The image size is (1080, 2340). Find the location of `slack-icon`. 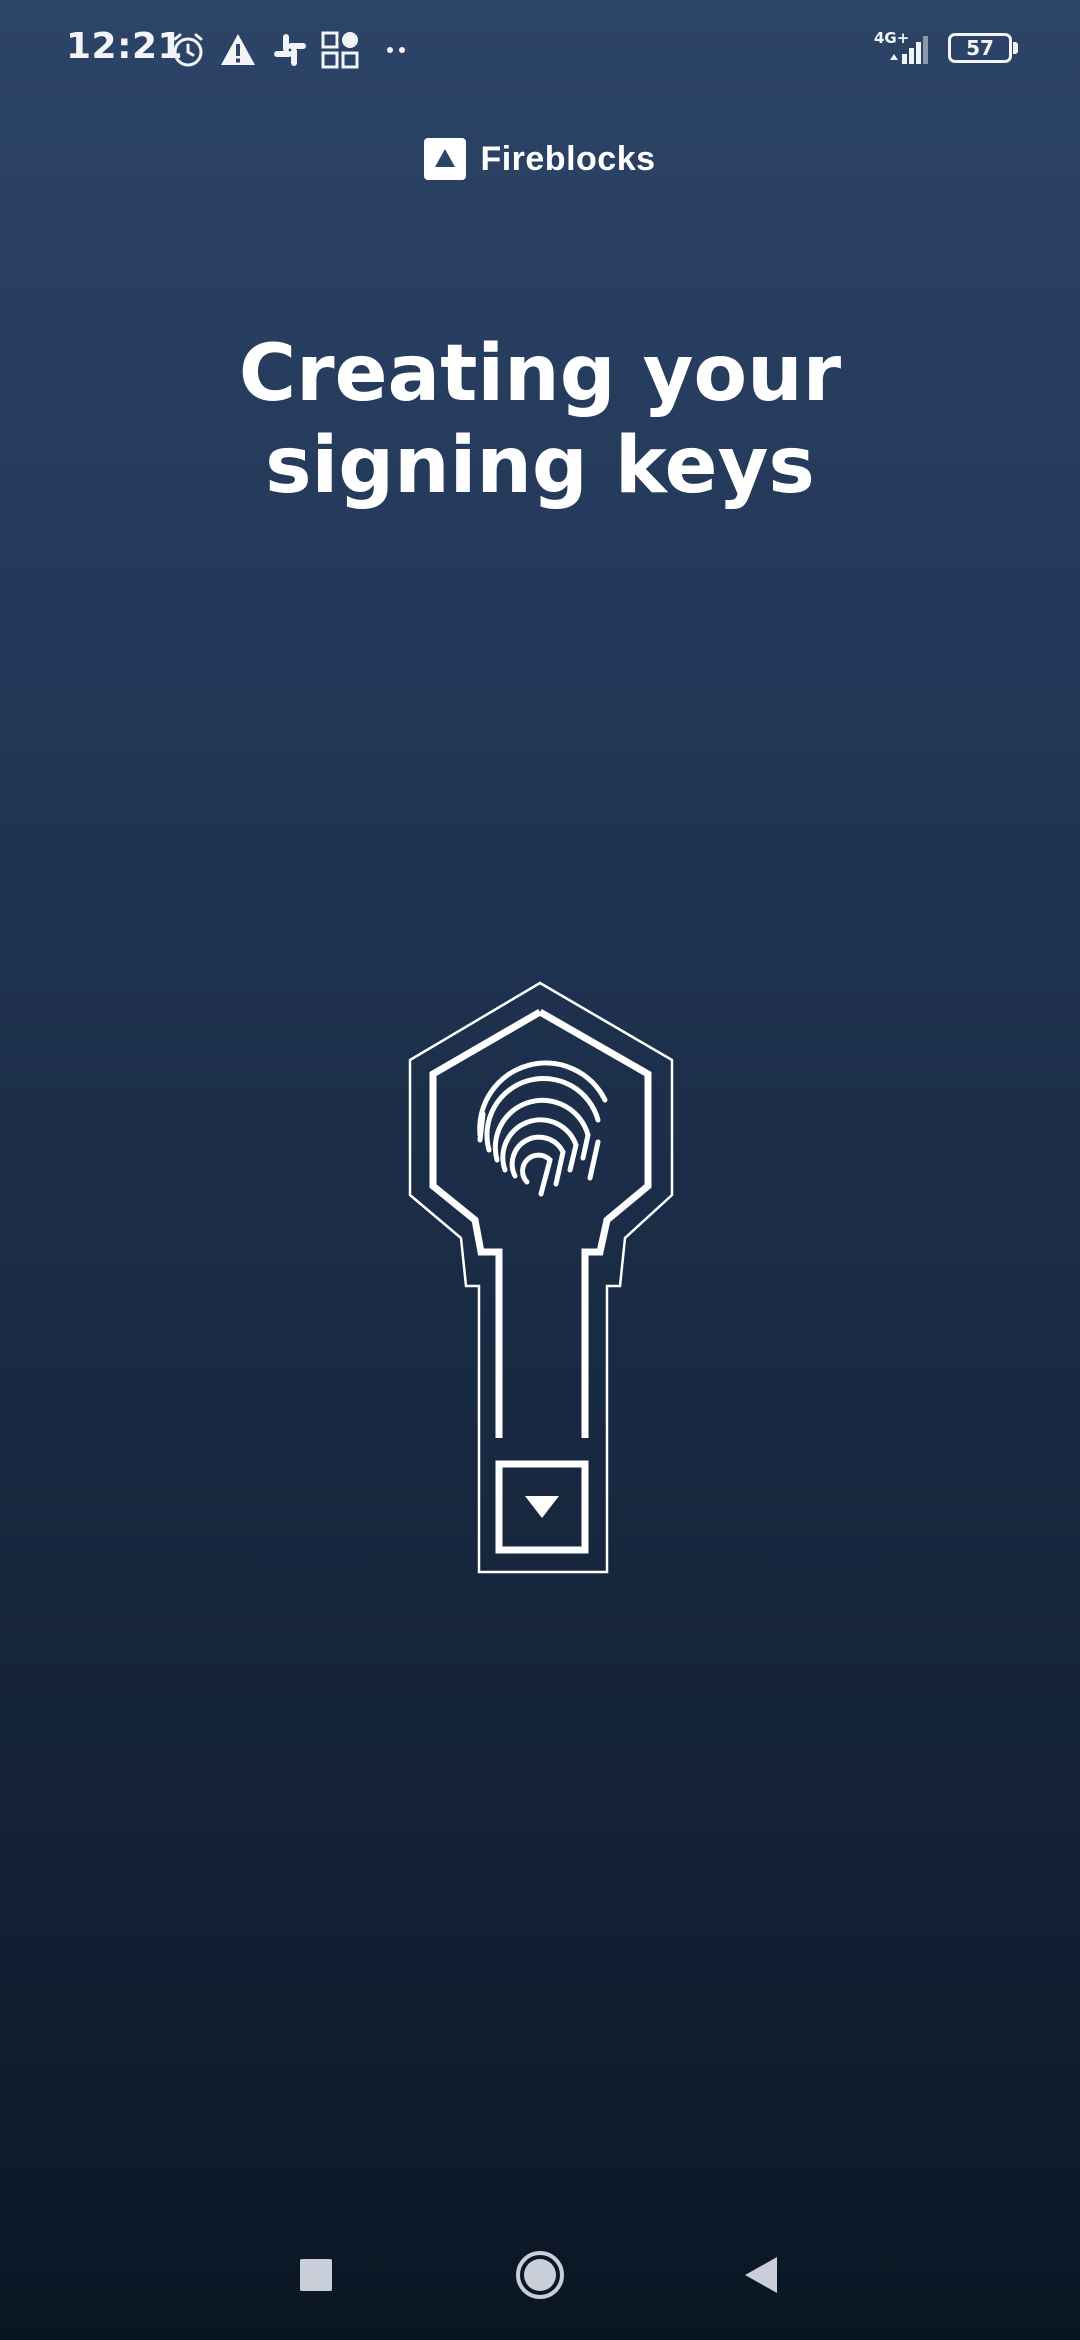

slack-icon is located at coordinates (290, 50).